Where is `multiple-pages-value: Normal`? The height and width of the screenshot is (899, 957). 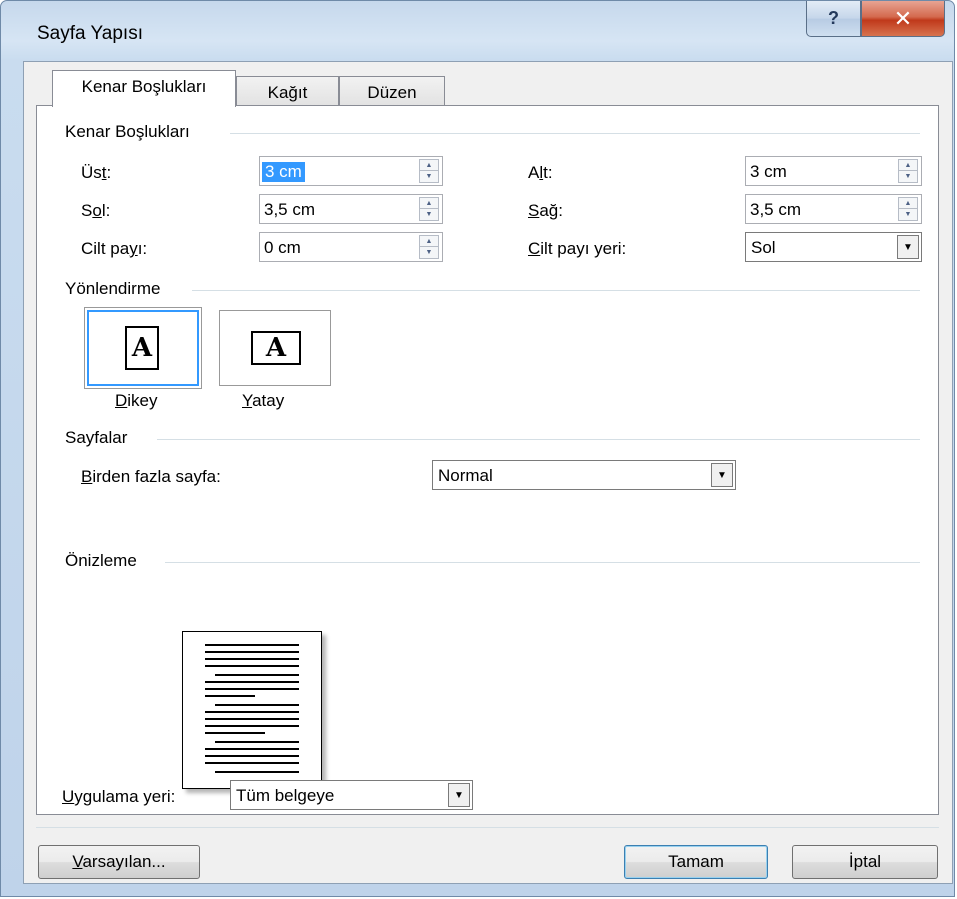 multiple-pages-value: Normal is located at coordinates (465, 475).